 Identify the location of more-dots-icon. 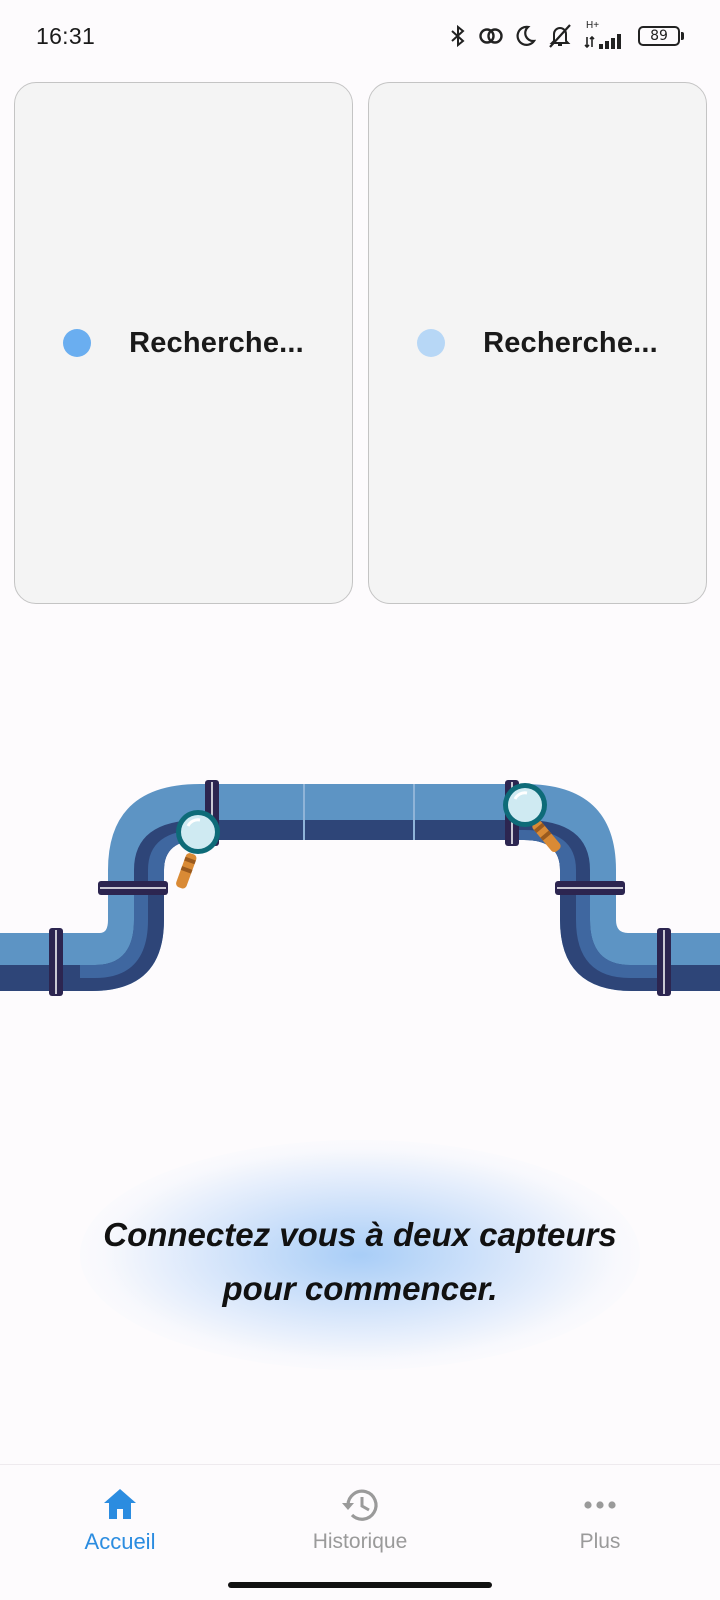
(600, 1505).